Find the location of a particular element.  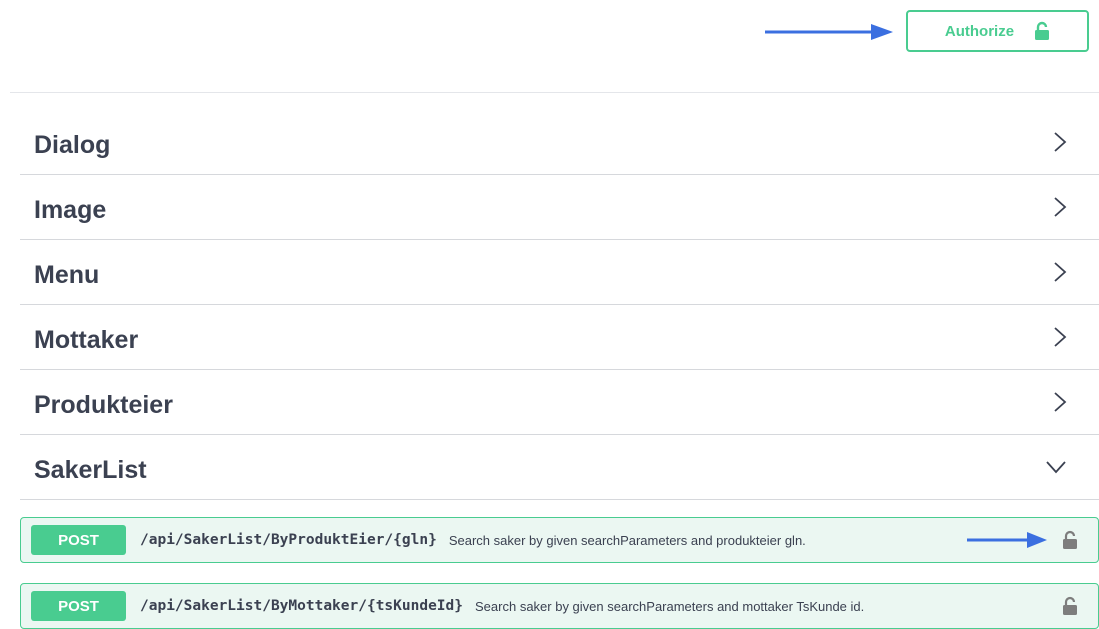

tag-title: Dialog is located at coordinates (72, 144).